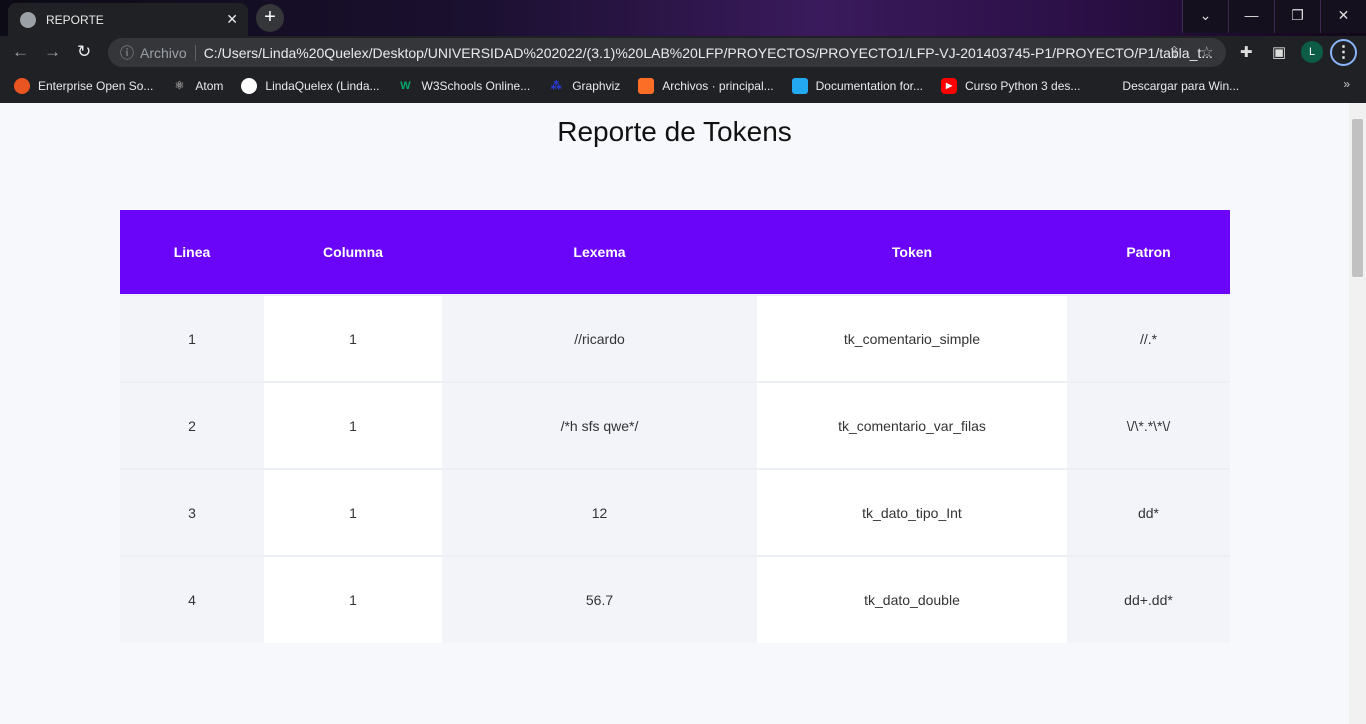 Image resolution: width=1366 pixels, height=724 pixels. Describe the element at coordinates (799, 86) in the screenshot. I see `vscode-icon` at that location.